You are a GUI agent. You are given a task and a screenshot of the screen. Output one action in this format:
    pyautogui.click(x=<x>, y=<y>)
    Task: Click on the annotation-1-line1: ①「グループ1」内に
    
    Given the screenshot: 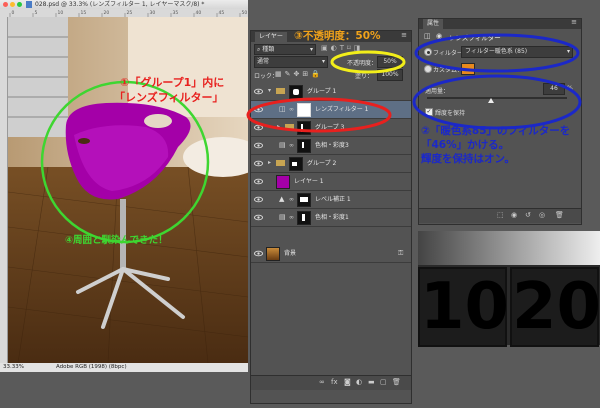 What is the action you would take?
    pyautogui.click(x=172, y=82)
    